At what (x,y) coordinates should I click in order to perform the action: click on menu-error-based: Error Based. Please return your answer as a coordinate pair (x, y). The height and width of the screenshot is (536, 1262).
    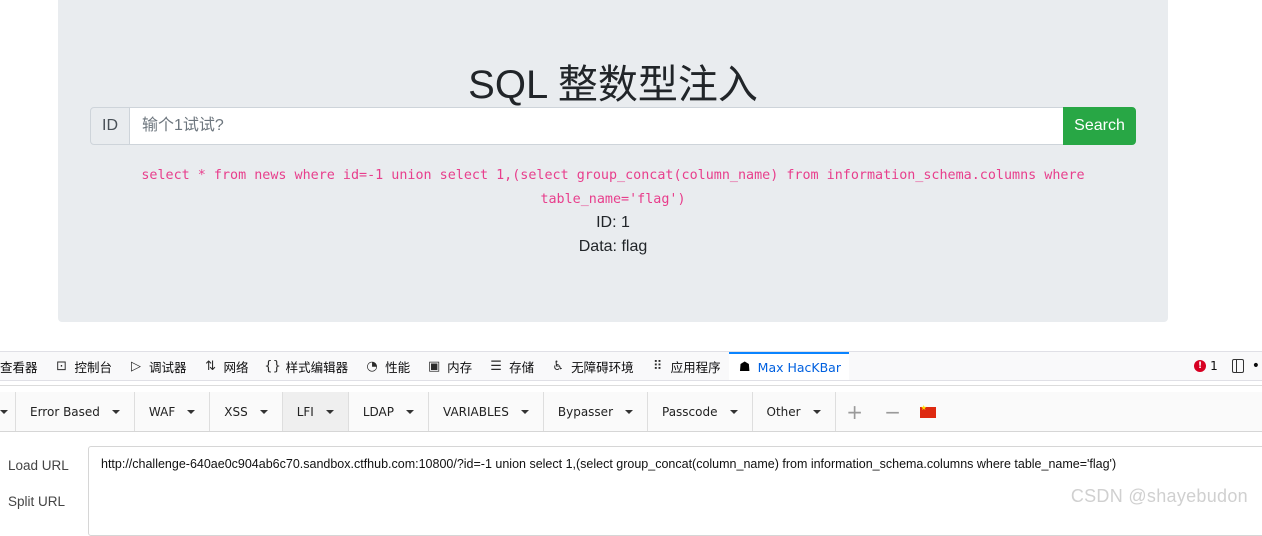
    Looking at the image, I should click on (75, 411).